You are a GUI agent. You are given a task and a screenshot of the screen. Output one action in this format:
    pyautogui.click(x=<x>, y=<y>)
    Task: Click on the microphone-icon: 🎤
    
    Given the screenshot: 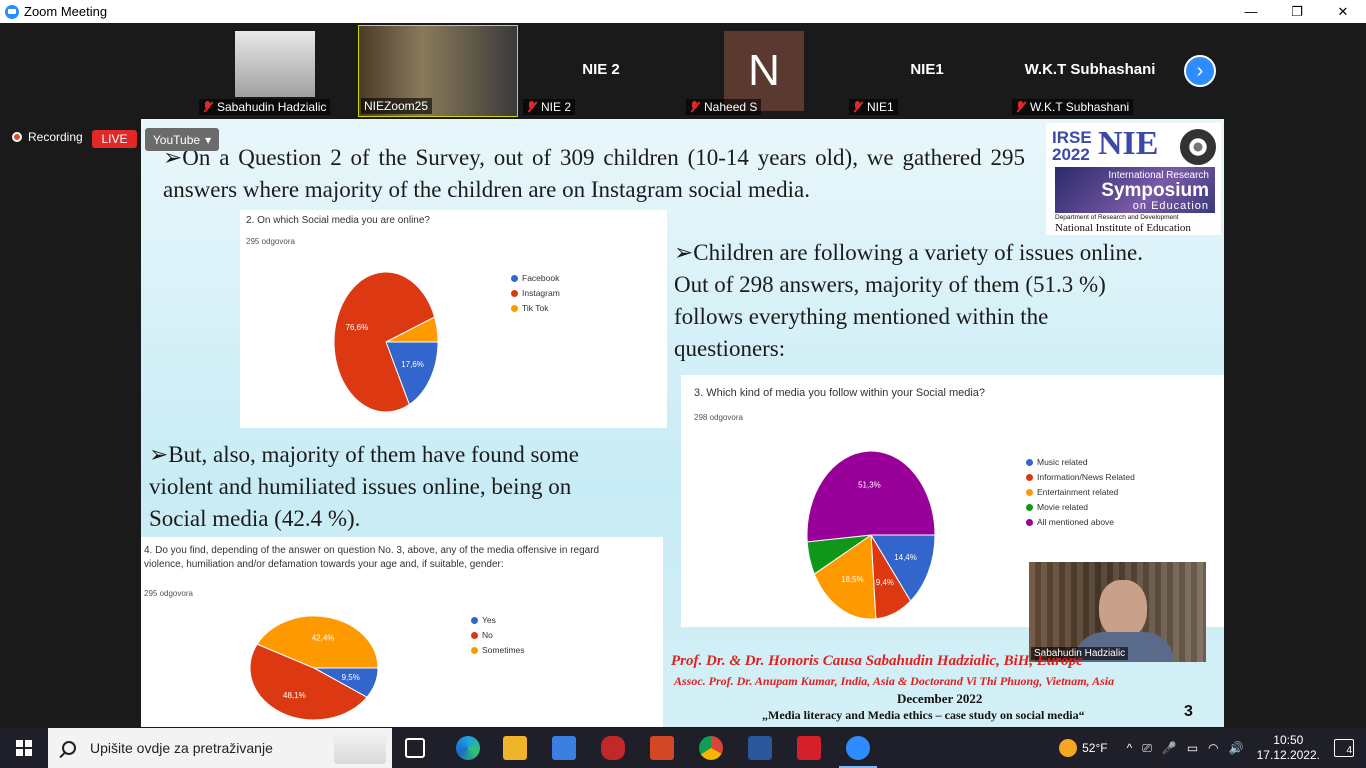 What is the action you would take?
    pyautogui.click(x=1169, y=748)
    